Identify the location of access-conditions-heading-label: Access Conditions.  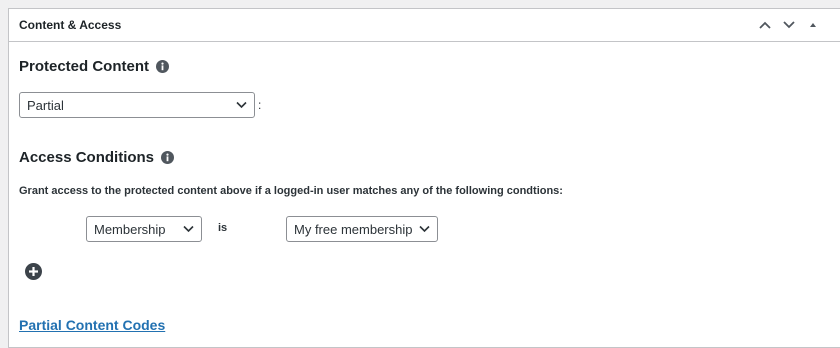
(87, 157).